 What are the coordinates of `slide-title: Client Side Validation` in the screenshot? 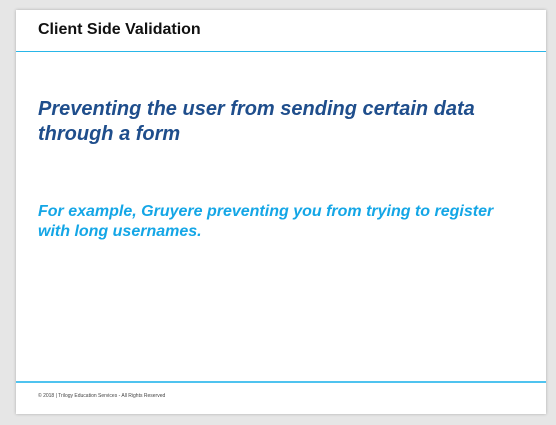 It's located at (119, 29).